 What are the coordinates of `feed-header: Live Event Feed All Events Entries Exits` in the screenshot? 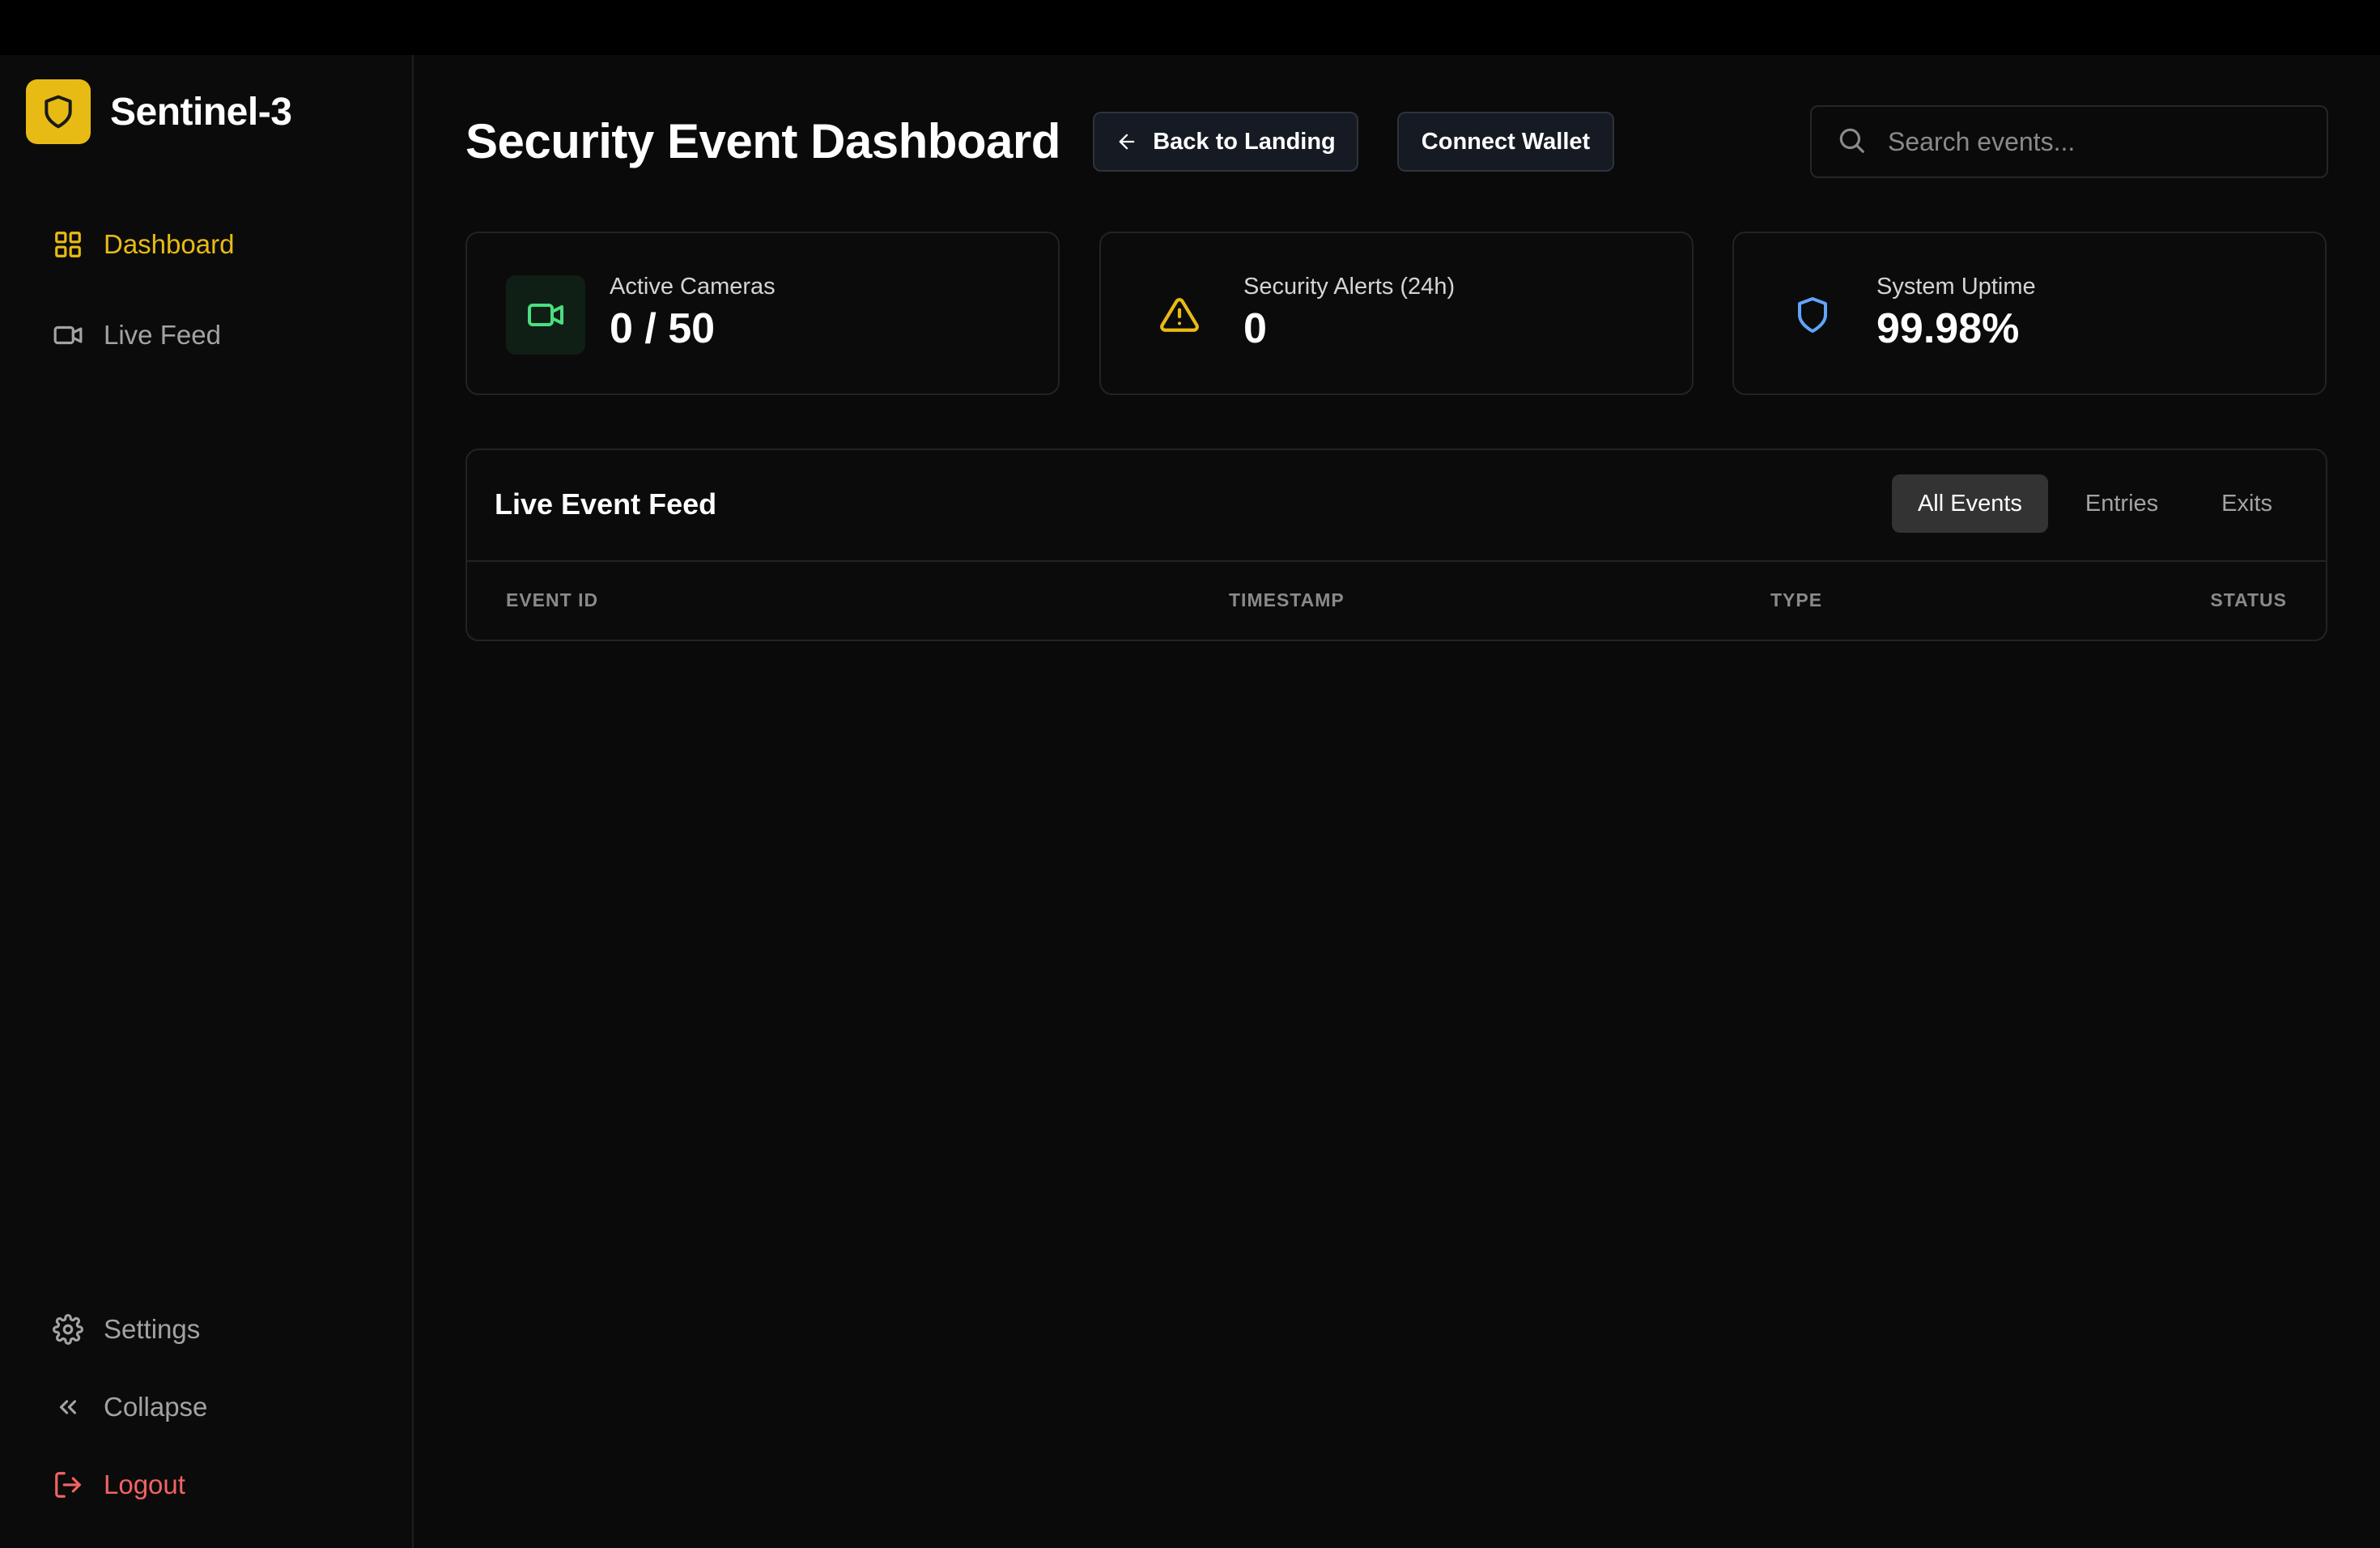 It's located at (1397, 506).